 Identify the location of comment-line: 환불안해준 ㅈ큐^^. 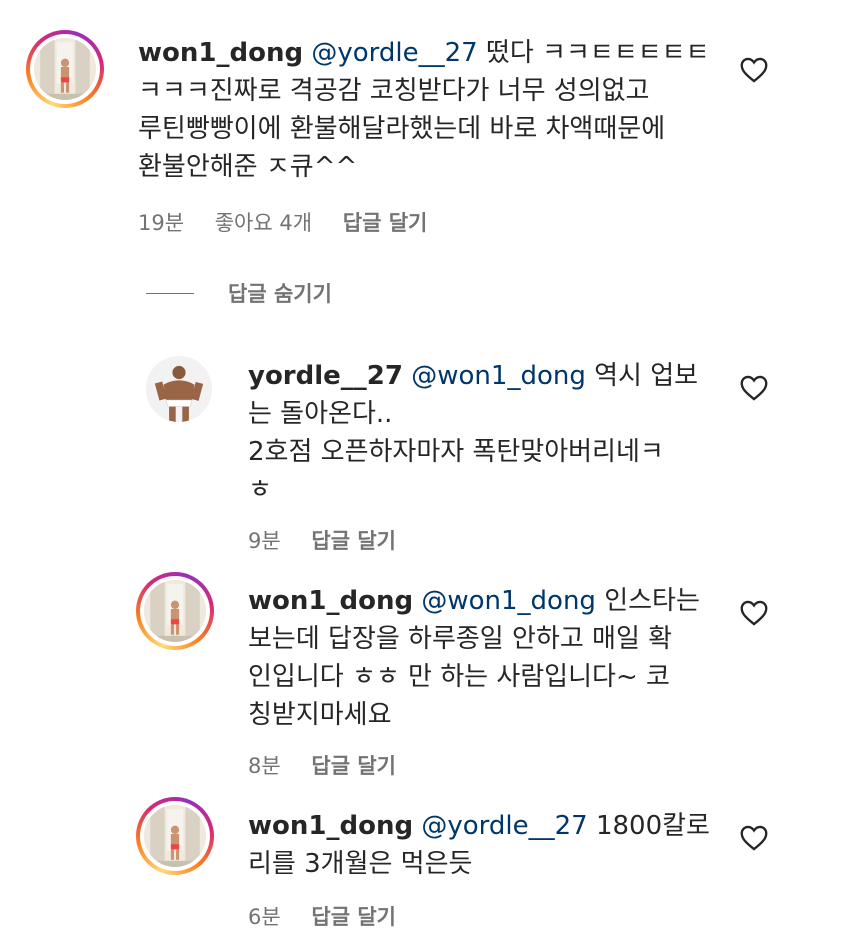
(248, 167).